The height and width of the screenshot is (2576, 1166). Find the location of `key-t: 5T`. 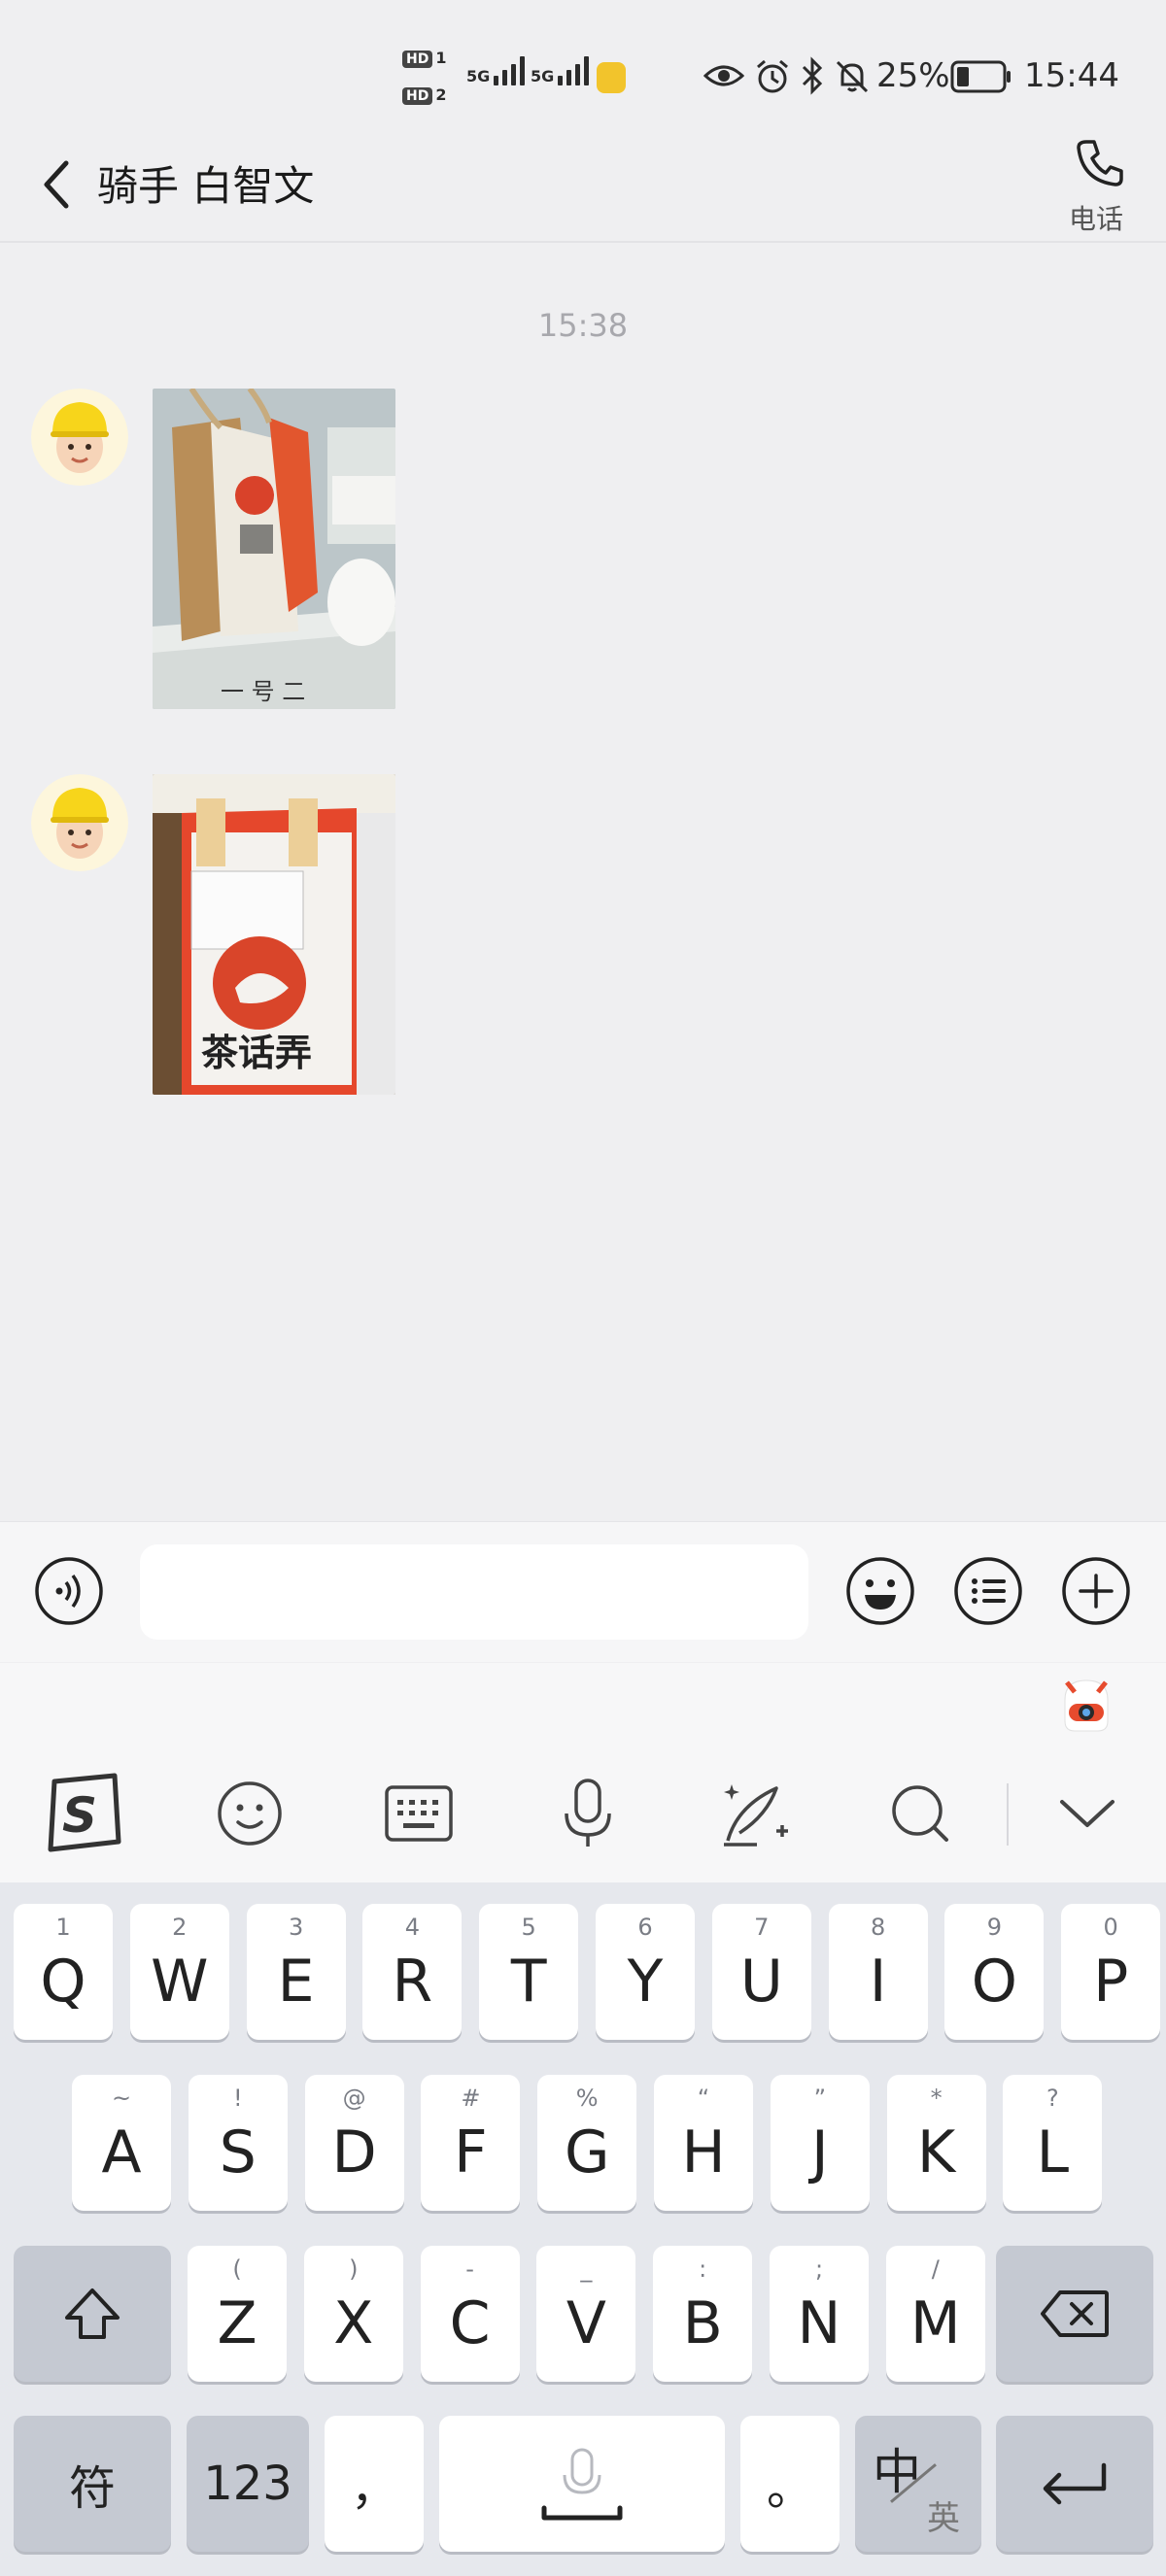

key-t: 5T is located at coordinates (529, 1972).